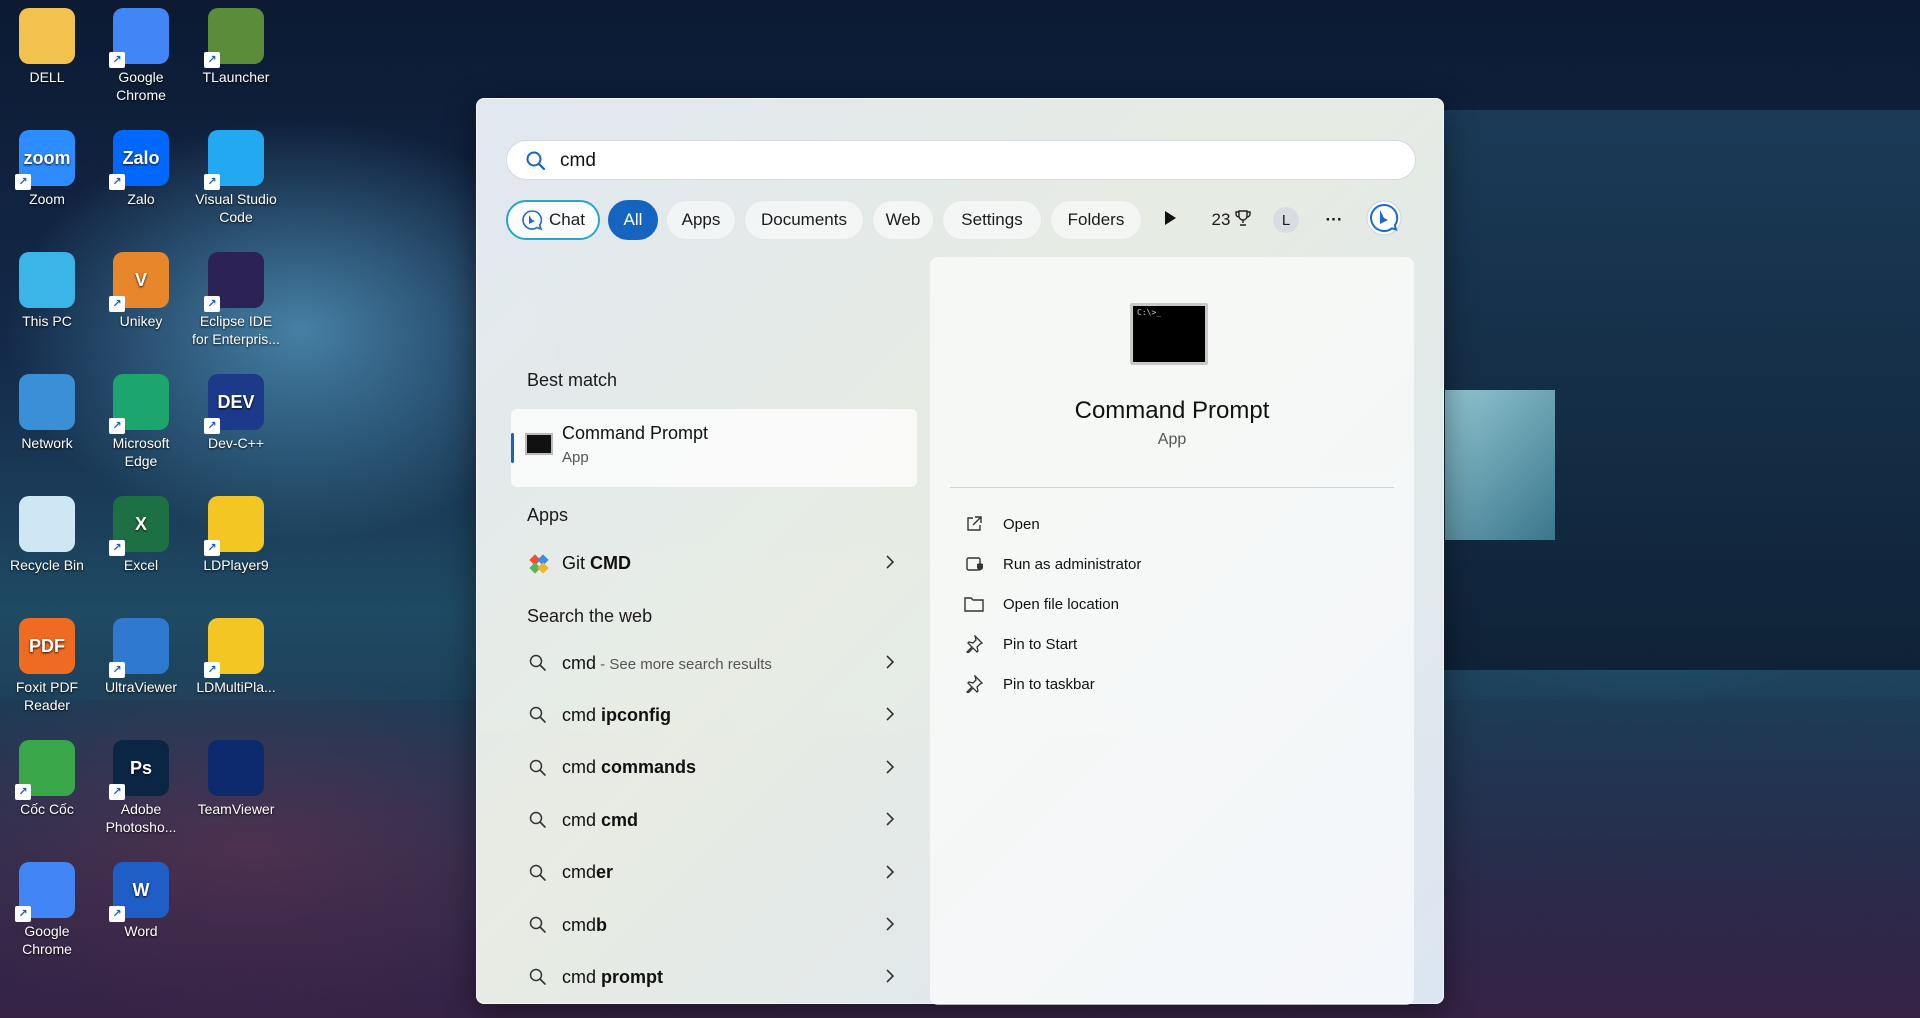 This screenshot has width=1920, height=1018. I want to click on ldmultiplayer-icon: ↗, so click(234, 648).